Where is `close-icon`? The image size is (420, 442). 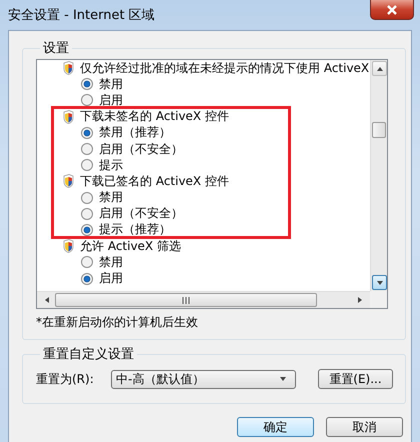
close-icon is located at coordinates (392, 9).